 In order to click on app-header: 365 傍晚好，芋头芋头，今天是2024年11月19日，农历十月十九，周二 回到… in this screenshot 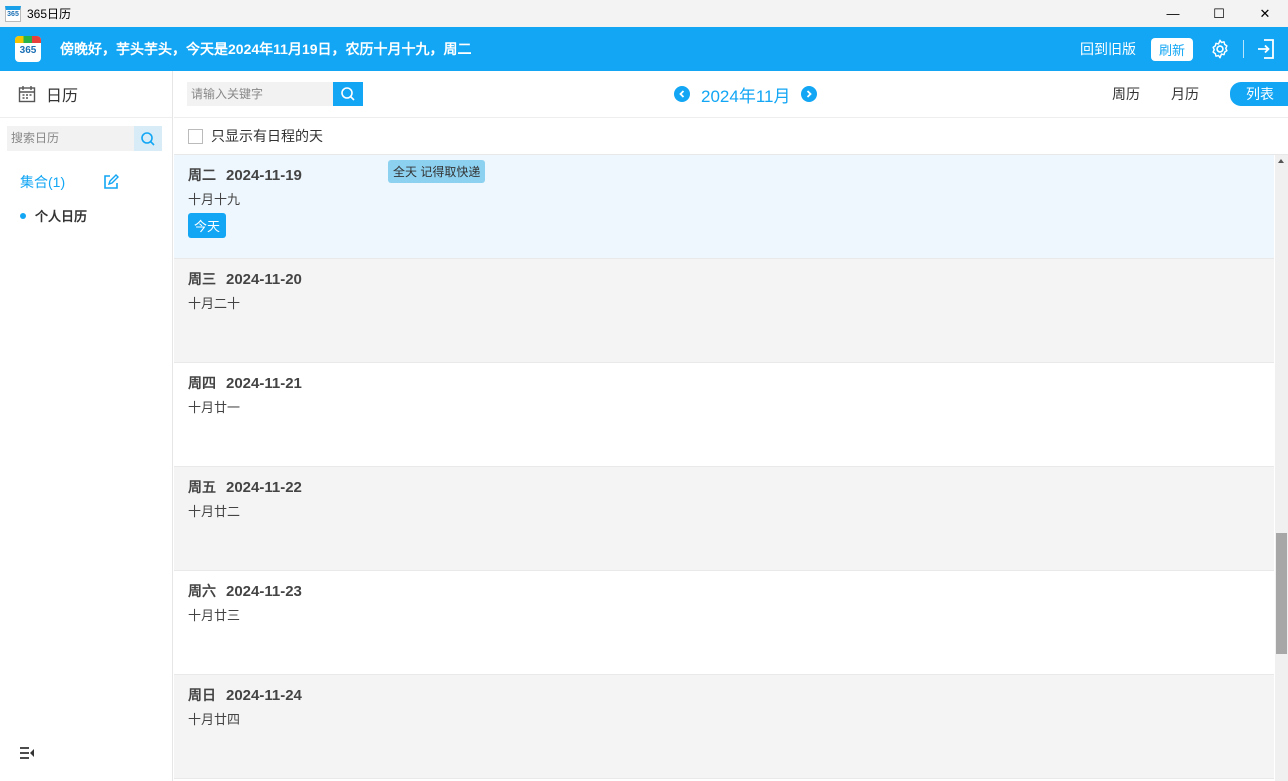, I will do `click(644, 49)`.